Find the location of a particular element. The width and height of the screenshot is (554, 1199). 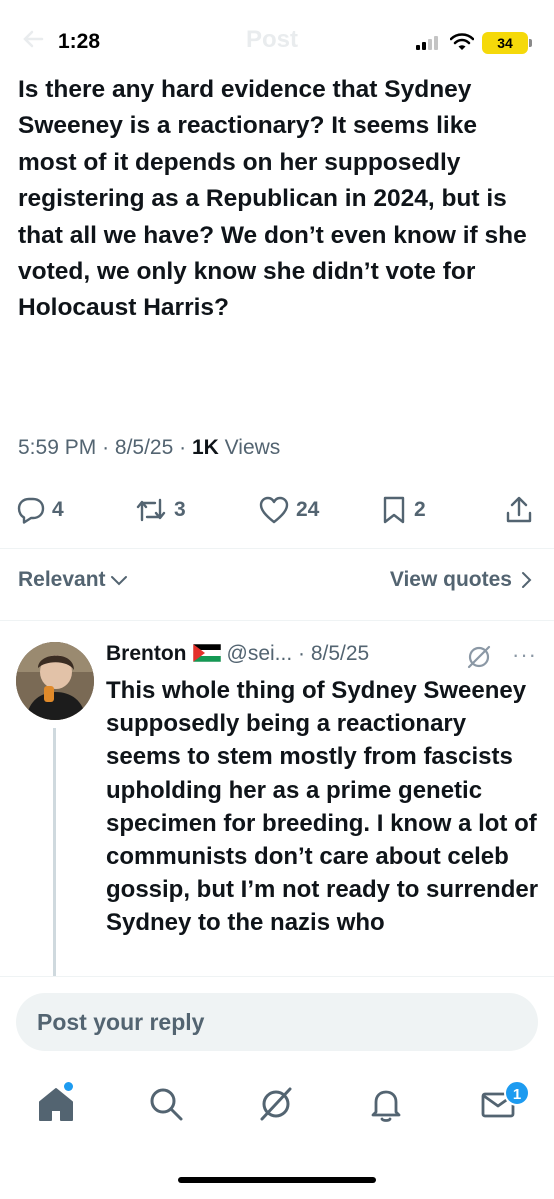

tweet-time: 5:59 PM is located at coordinates (57, 447).